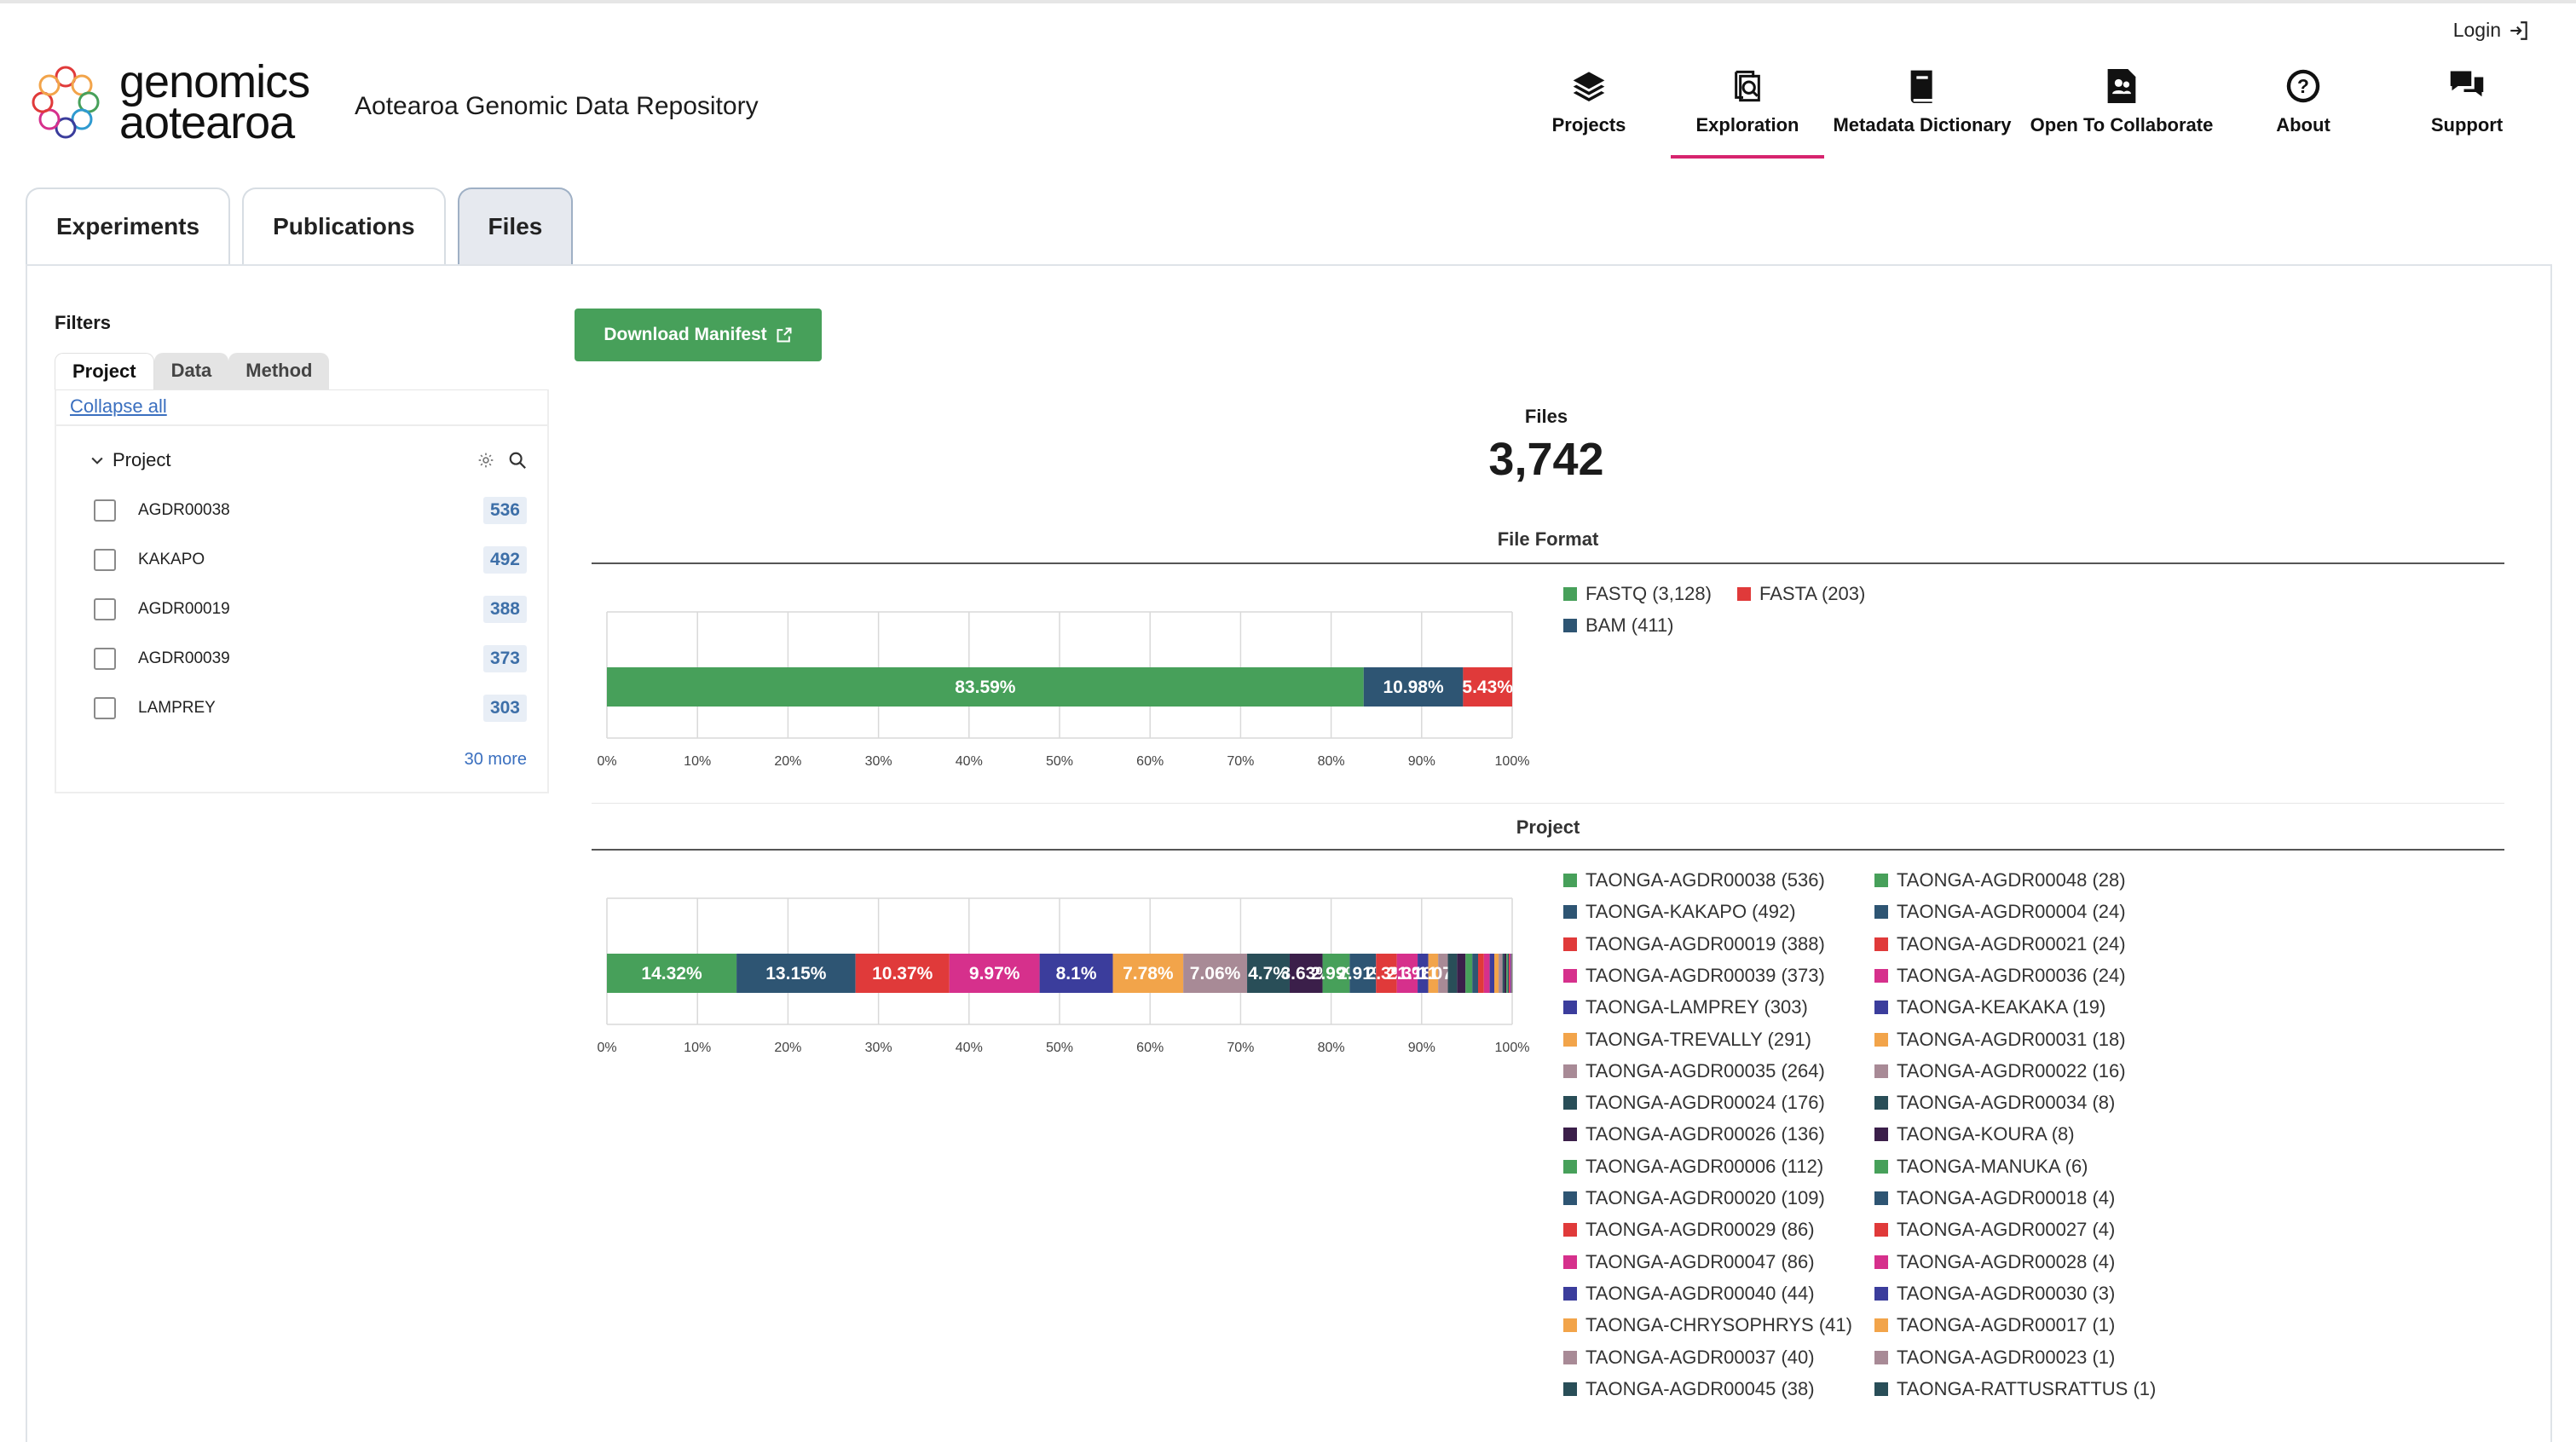 The height and width of the screenshot is (1442, 2576). What do you see at coordinates (1689, 1358) in the screenshot?
I see `legend-item: TAONGA-AGDR00037 (40)` at bounding box center [1689, 1358].